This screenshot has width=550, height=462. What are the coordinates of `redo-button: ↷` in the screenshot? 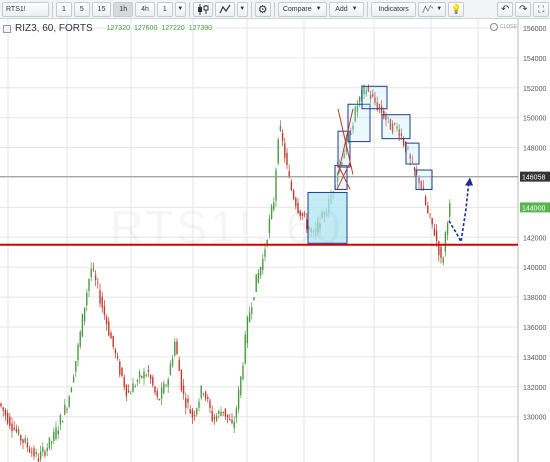 It's located at (523, 9).